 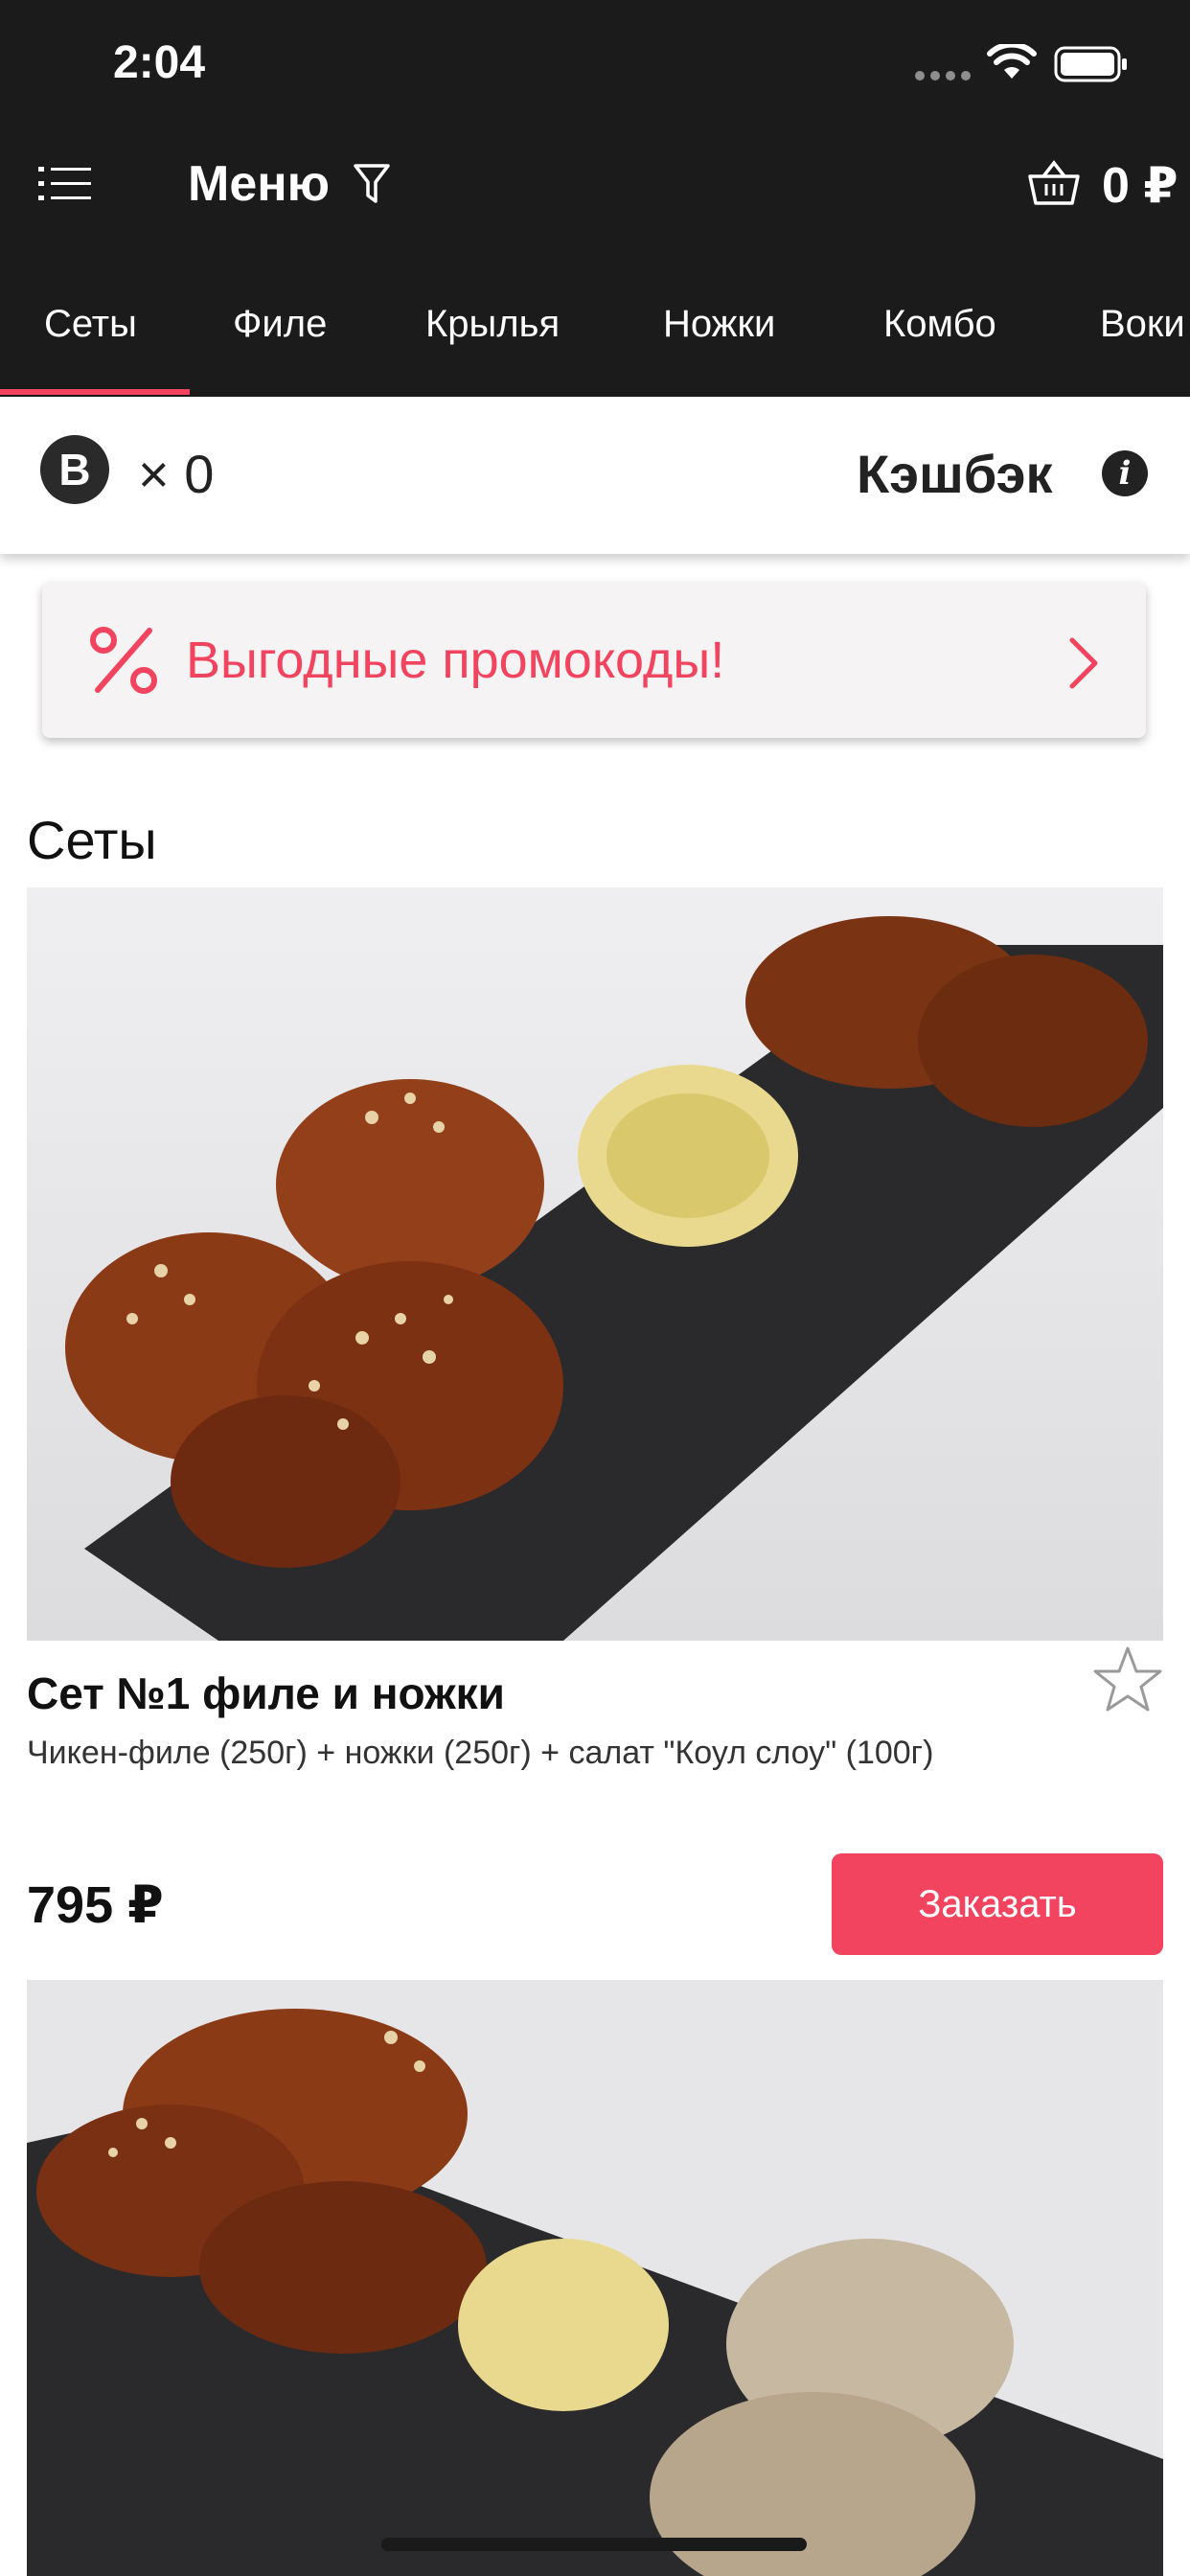 I want to click on product-price: 795 ₽, so click(x=95, y=1905).